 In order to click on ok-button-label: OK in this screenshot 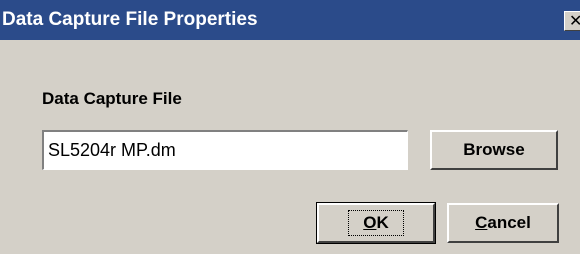, I will do `click(376, 223)`.